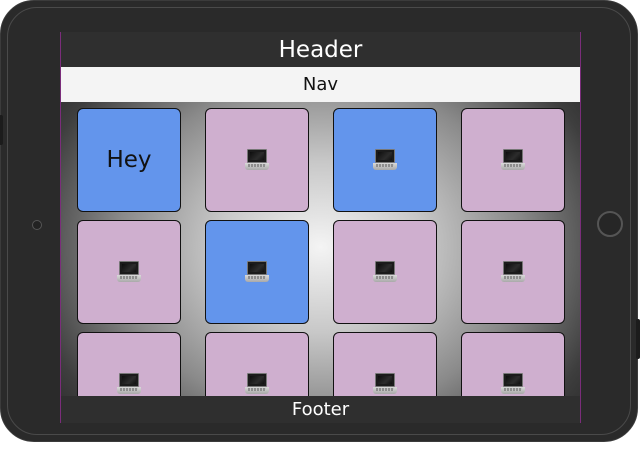 The image size is (640, 450). I want to click on grid-tile: Hey, so click(129, 160).